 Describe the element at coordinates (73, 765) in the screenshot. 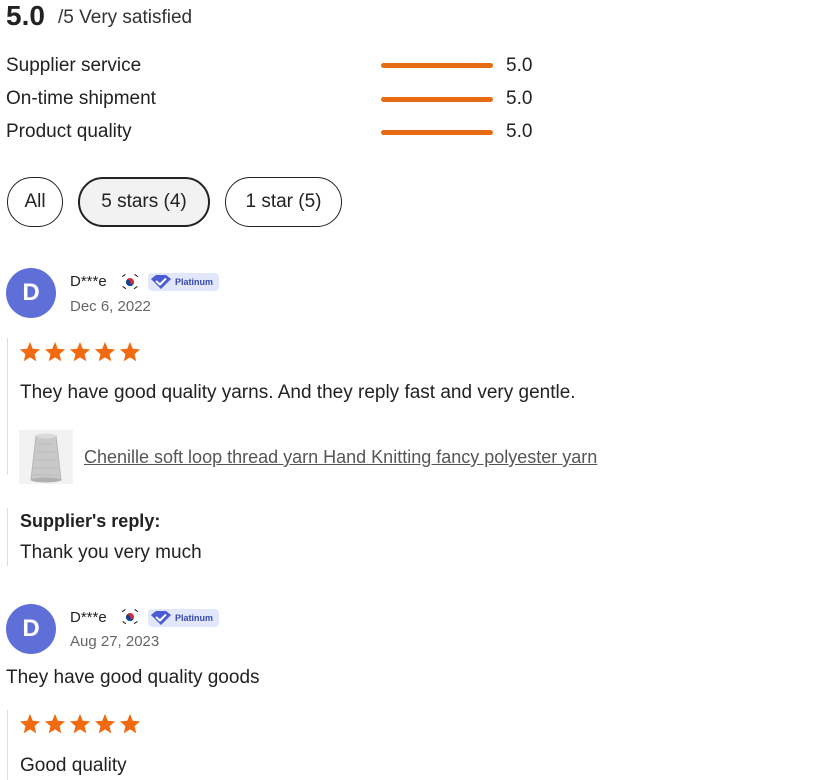

I see `review-text: Good quality` at that location.